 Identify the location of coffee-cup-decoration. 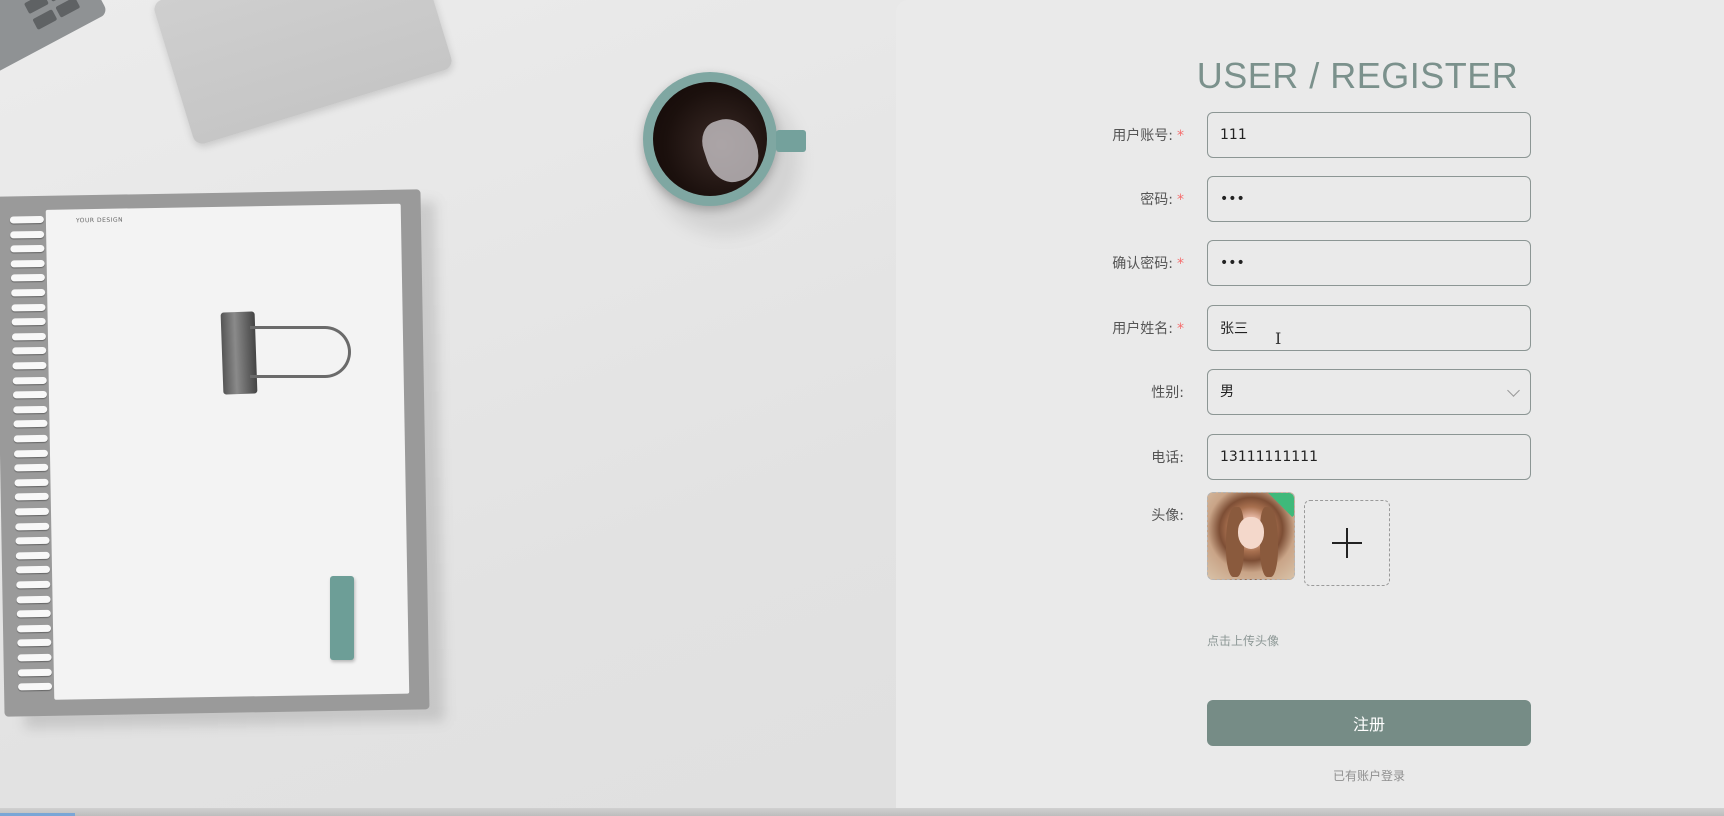
(710, 139).